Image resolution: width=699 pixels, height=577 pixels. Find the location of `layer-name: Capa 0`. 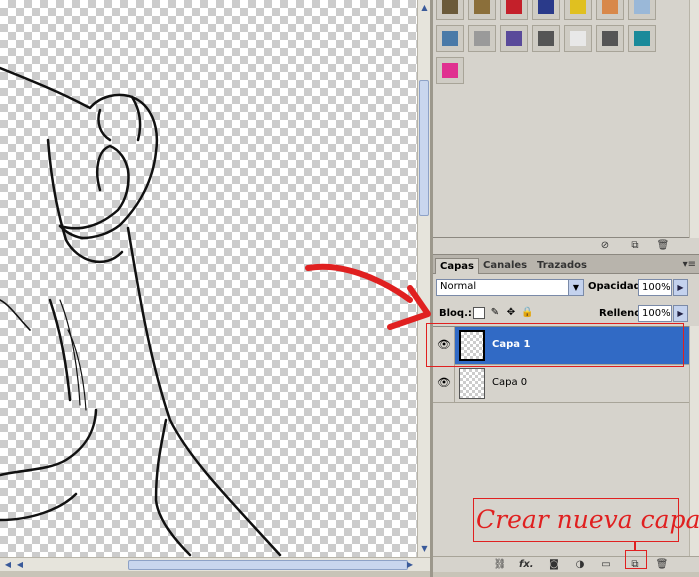

layer-name: Capa 0 is located at coordinates (509, 382).